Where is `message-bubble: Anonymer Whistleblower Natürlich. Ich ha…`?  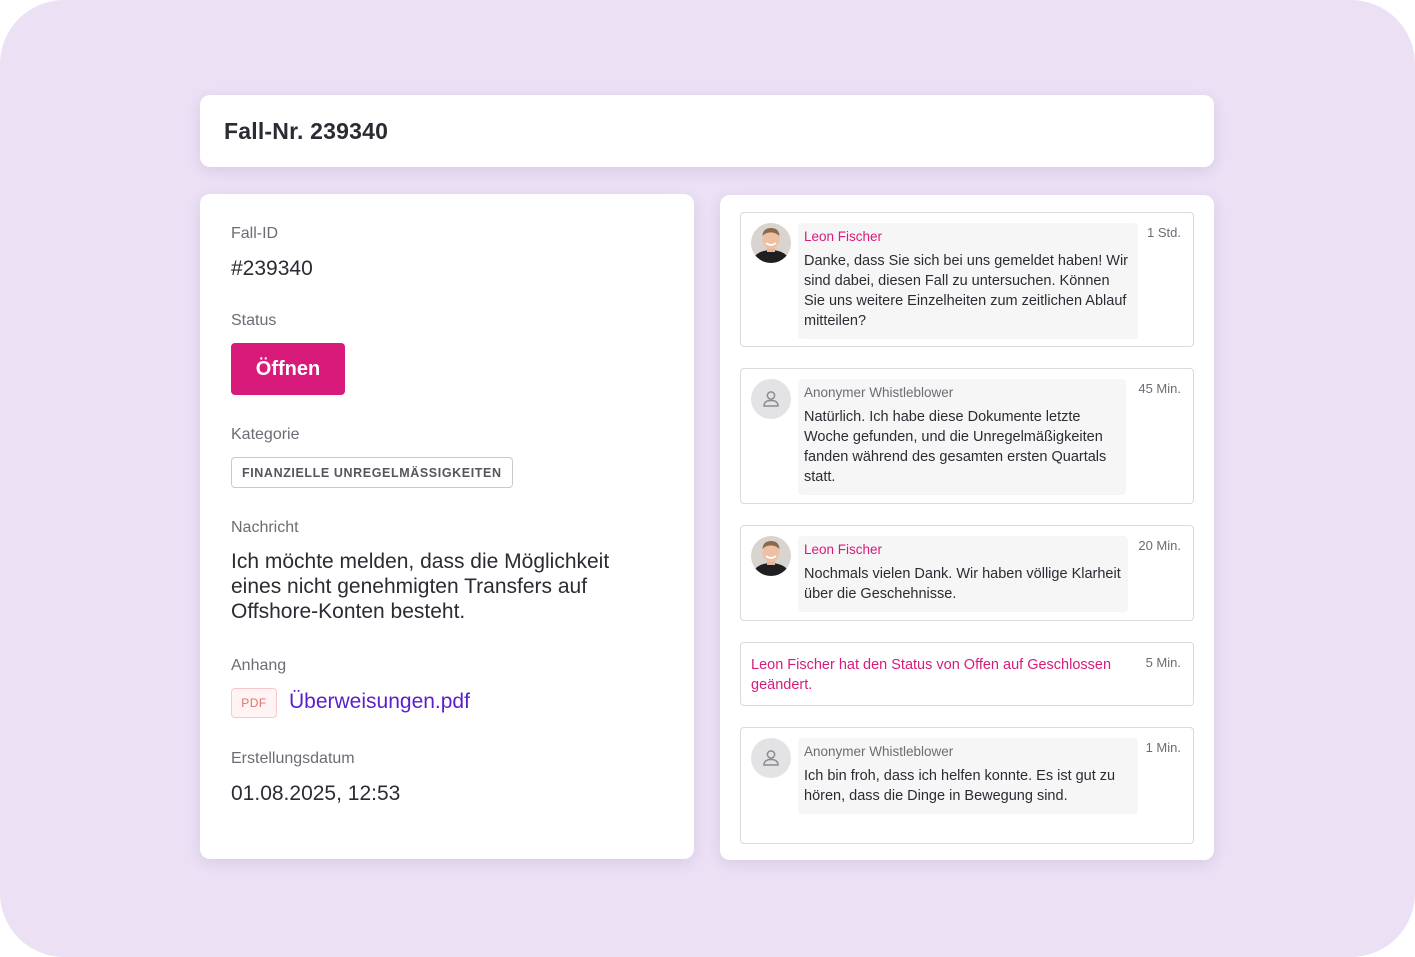
message-bubble: Anonymer Whistleblower Natürlich. Ich ha… is located at coordinates (962, 437).